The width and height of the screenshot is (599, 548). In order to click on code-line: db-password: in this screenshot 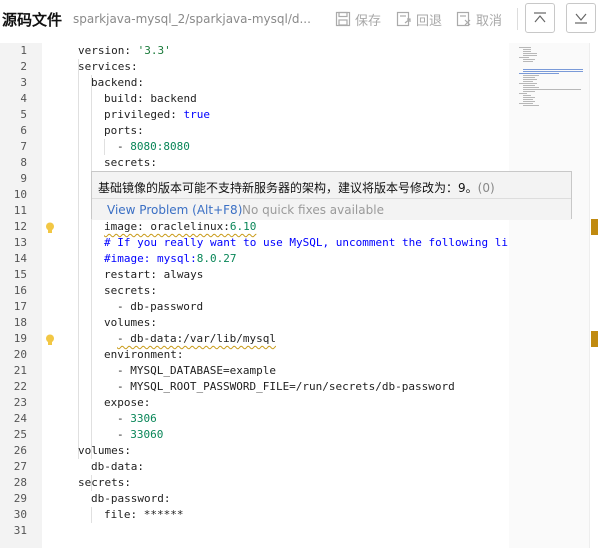, I will do `click(131, 498)`.